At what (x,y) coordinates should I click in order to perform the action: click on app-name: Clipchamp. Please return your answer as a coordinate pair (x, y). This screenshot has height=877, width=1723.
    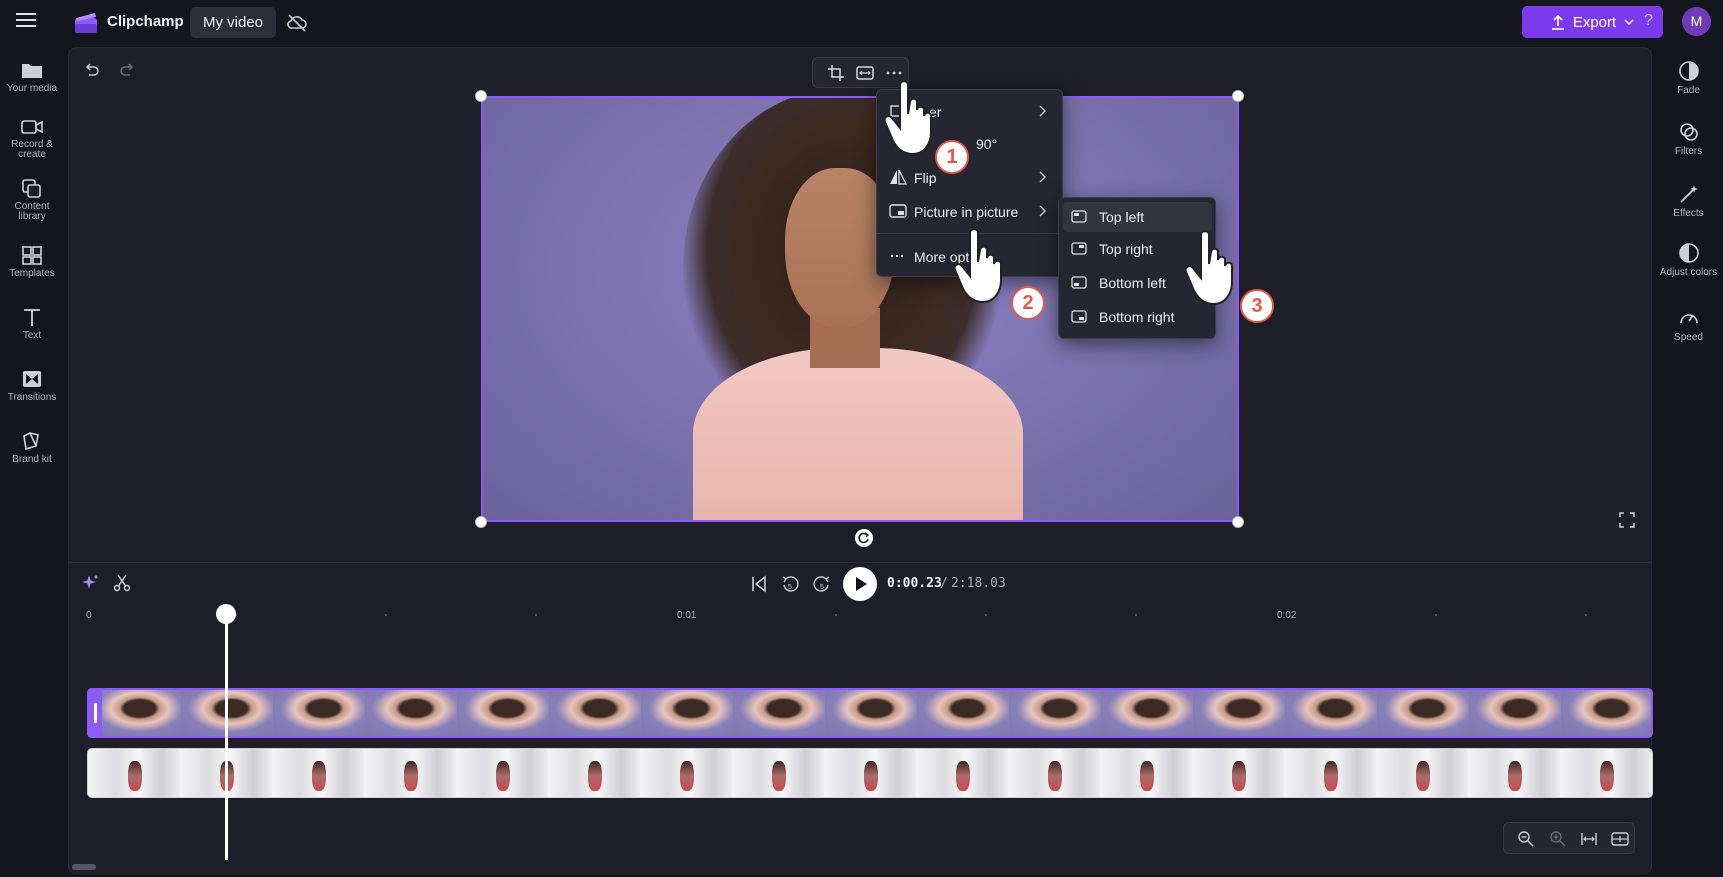
    Looking at the image, I should click on (145, 21).